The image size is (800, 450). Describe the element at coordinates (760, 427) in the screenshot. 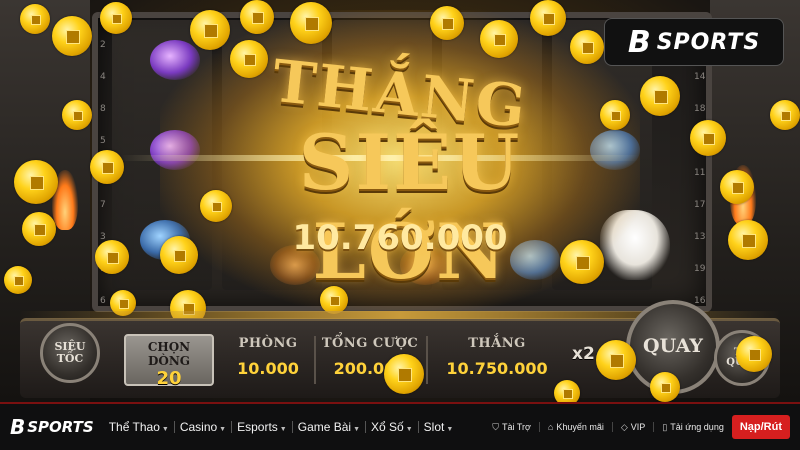

I see `deposit-withdraw-button: Nạp/Rút` at that location.